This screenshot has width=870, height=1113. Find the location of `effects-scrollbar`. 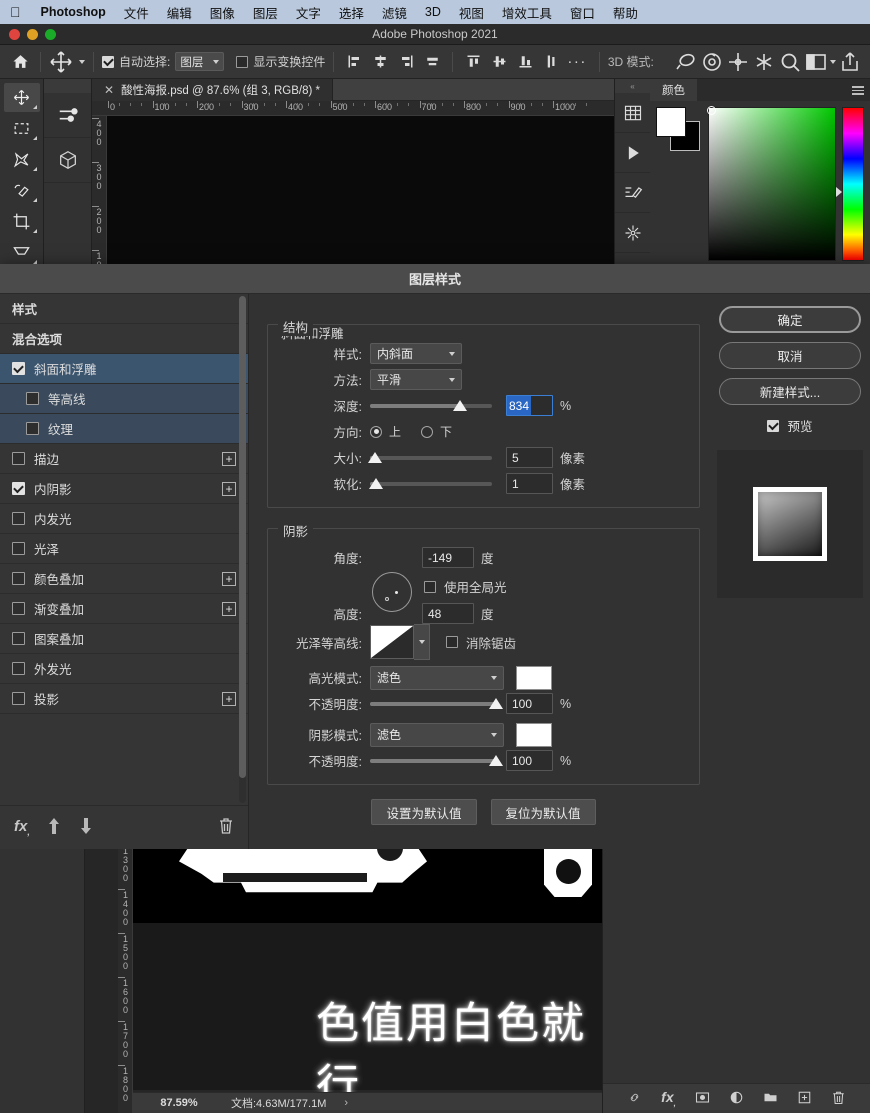

effects-scrollbar is located at coordinates (242, 549).